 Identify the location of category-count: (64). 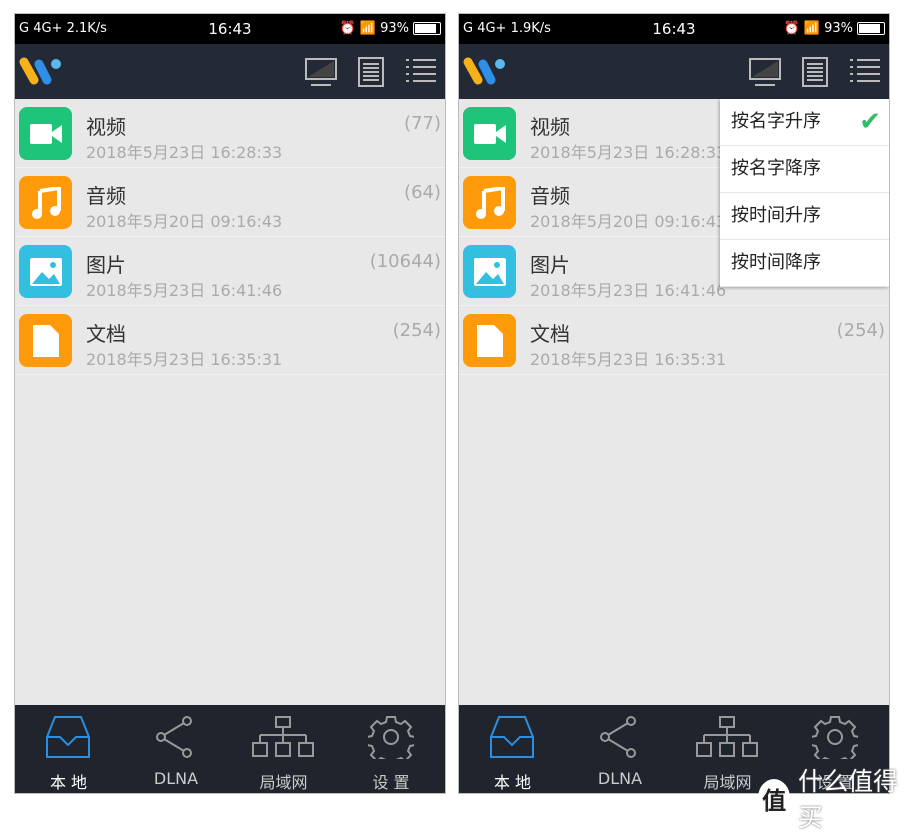
(422, 192).